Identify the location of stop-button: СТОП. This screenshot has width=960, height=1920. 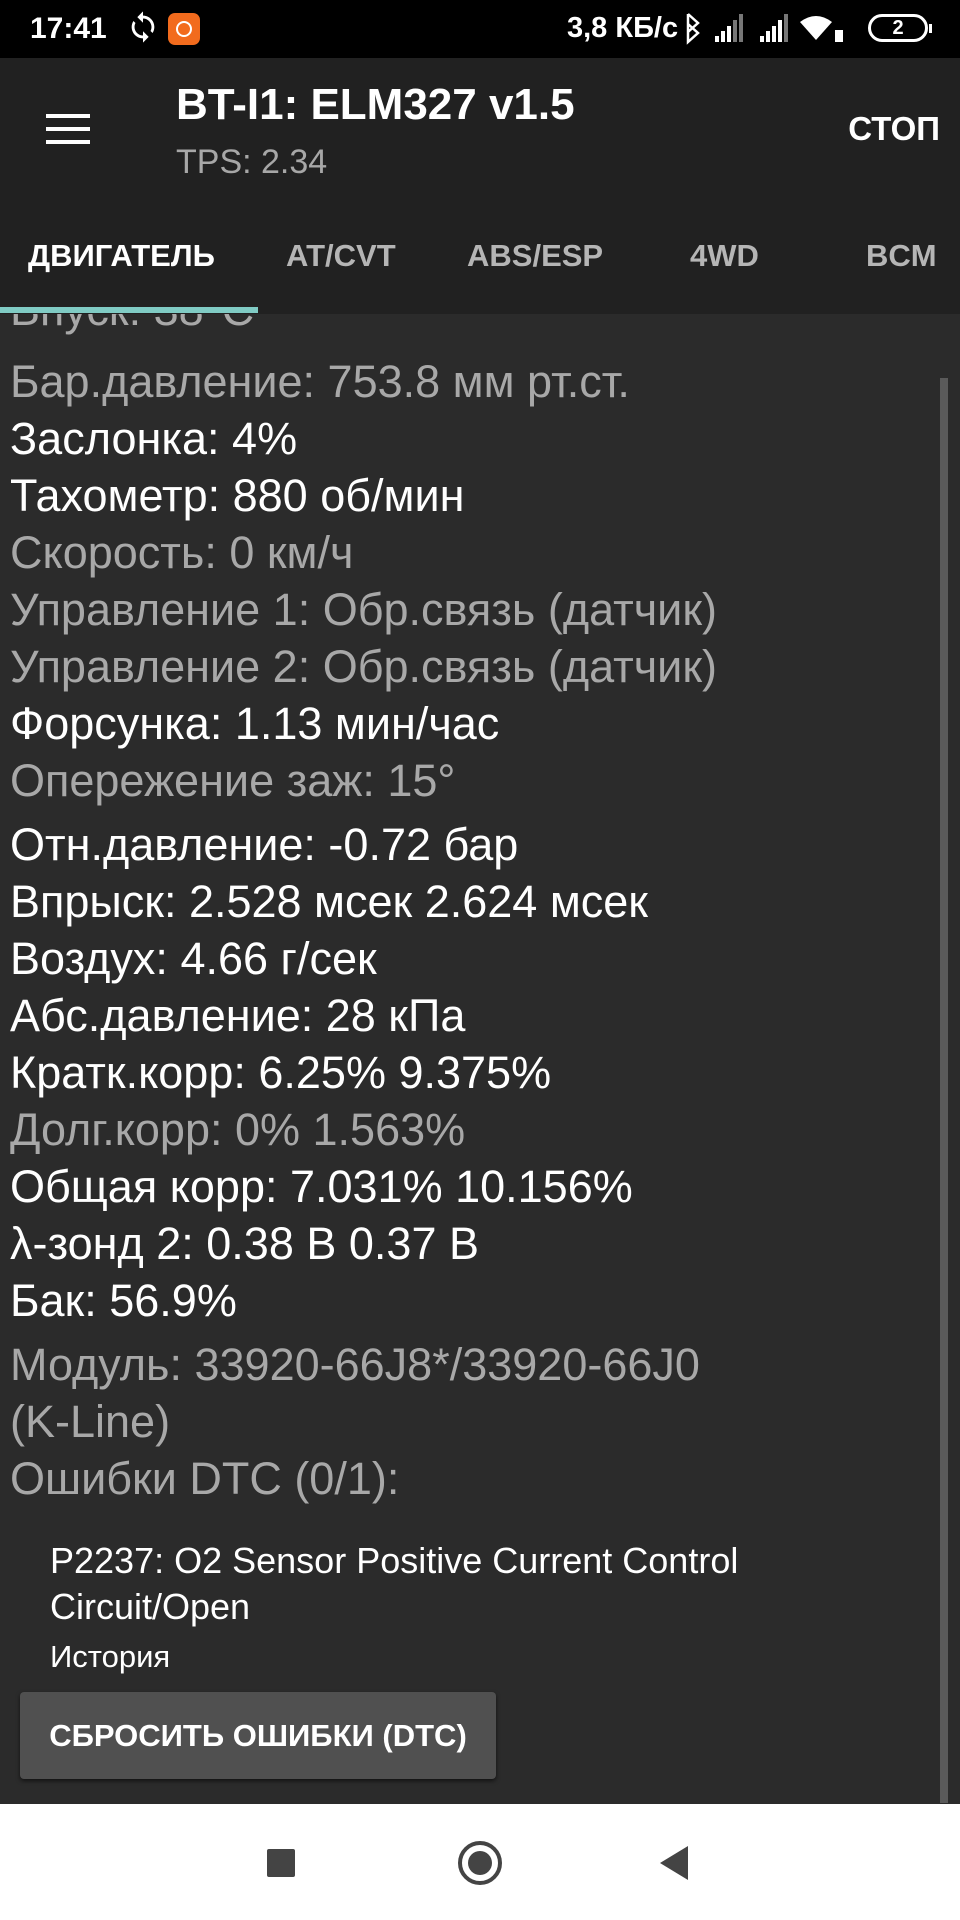
(894, 129).